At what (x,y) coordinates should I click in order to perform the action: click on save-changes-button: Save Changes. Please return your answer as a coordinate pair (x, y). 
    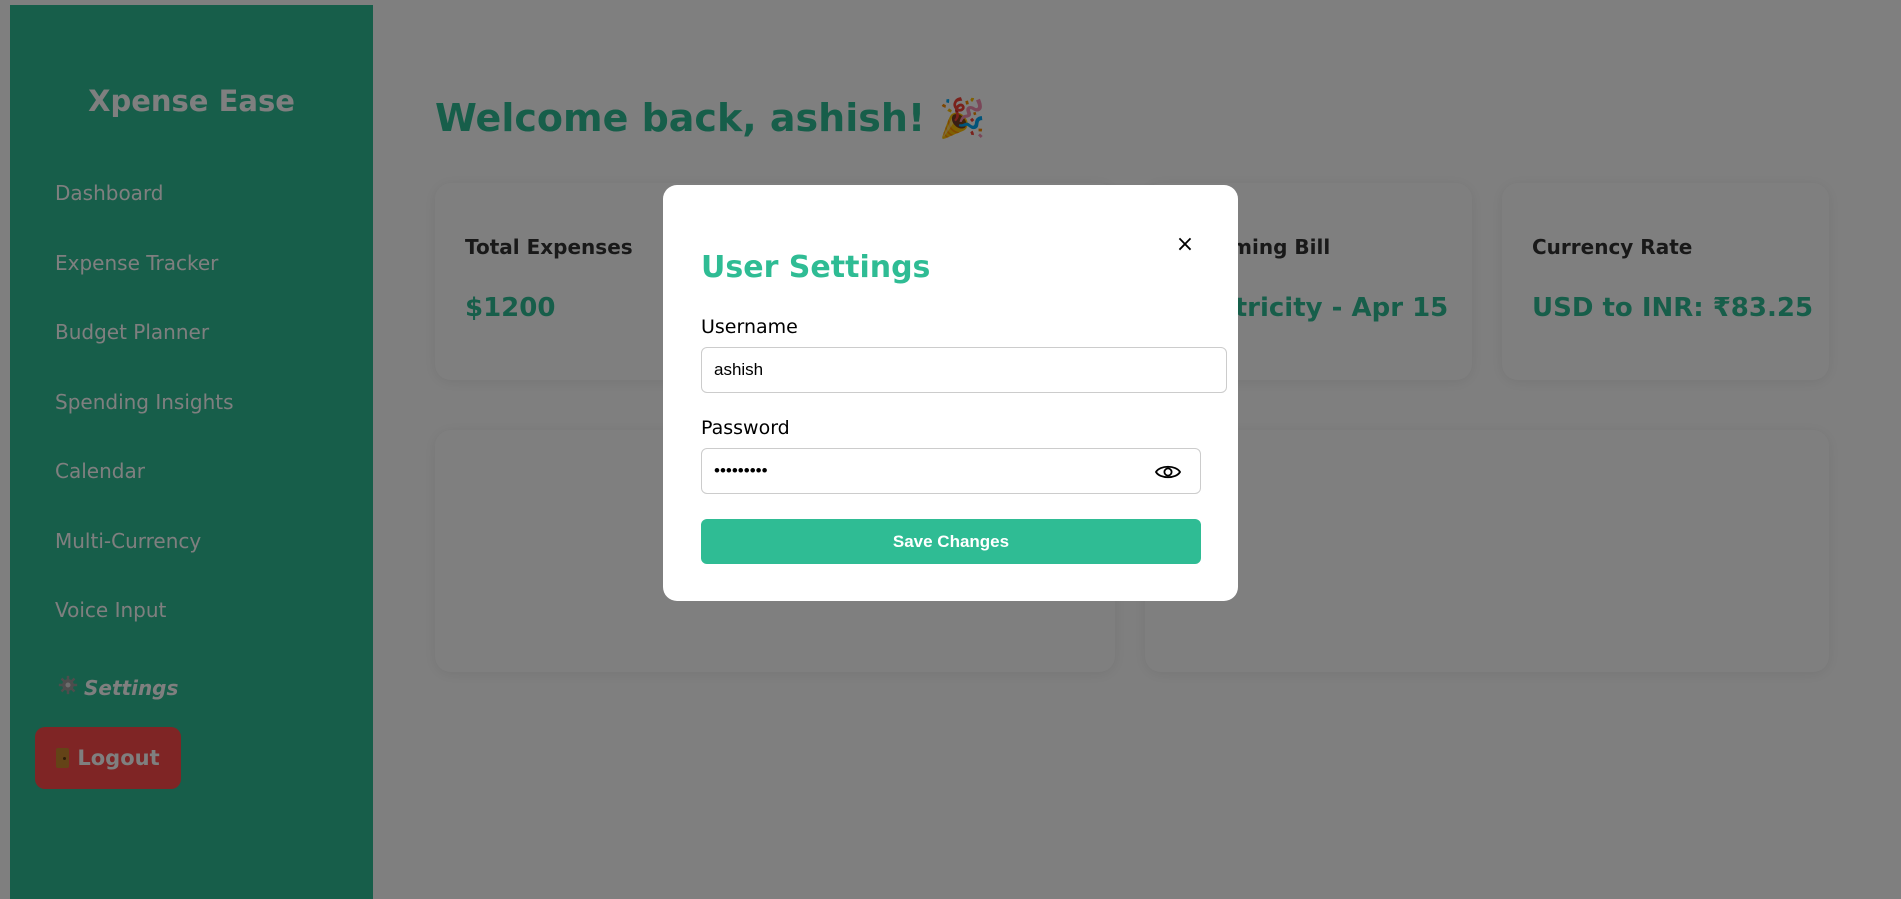
    Looking at the image, I should click on (951, 541).